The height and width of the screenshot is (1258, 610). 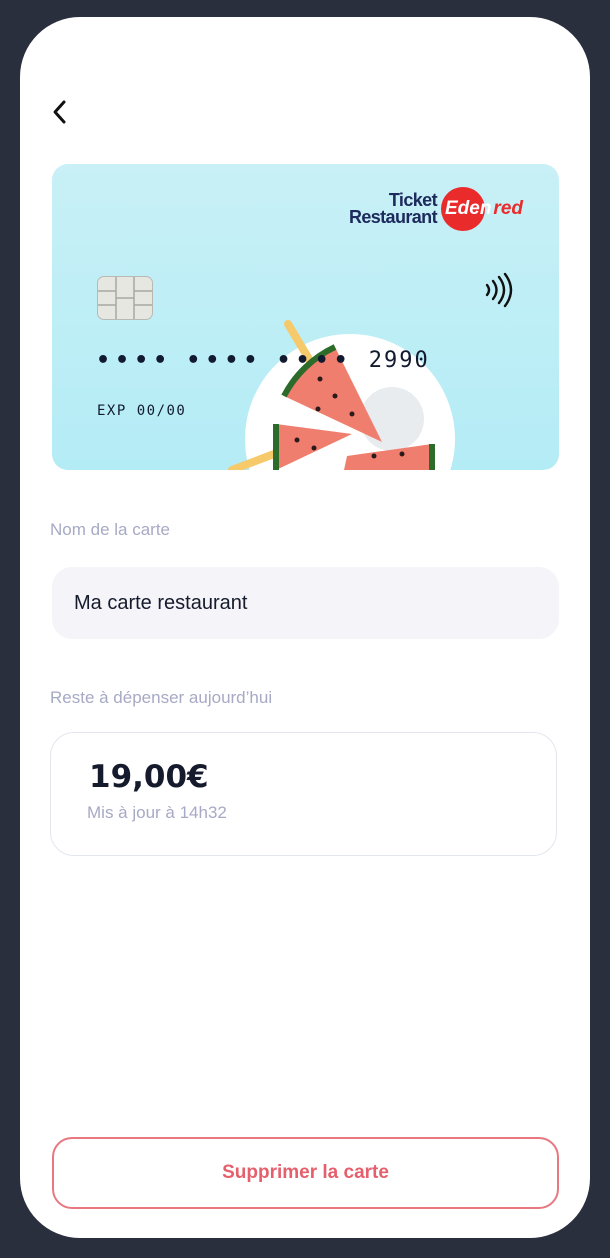 What do you see at coordinates (508, 208) in the screenshot?
I see `edenred-red-text: red` at bounding box center [508, 208].